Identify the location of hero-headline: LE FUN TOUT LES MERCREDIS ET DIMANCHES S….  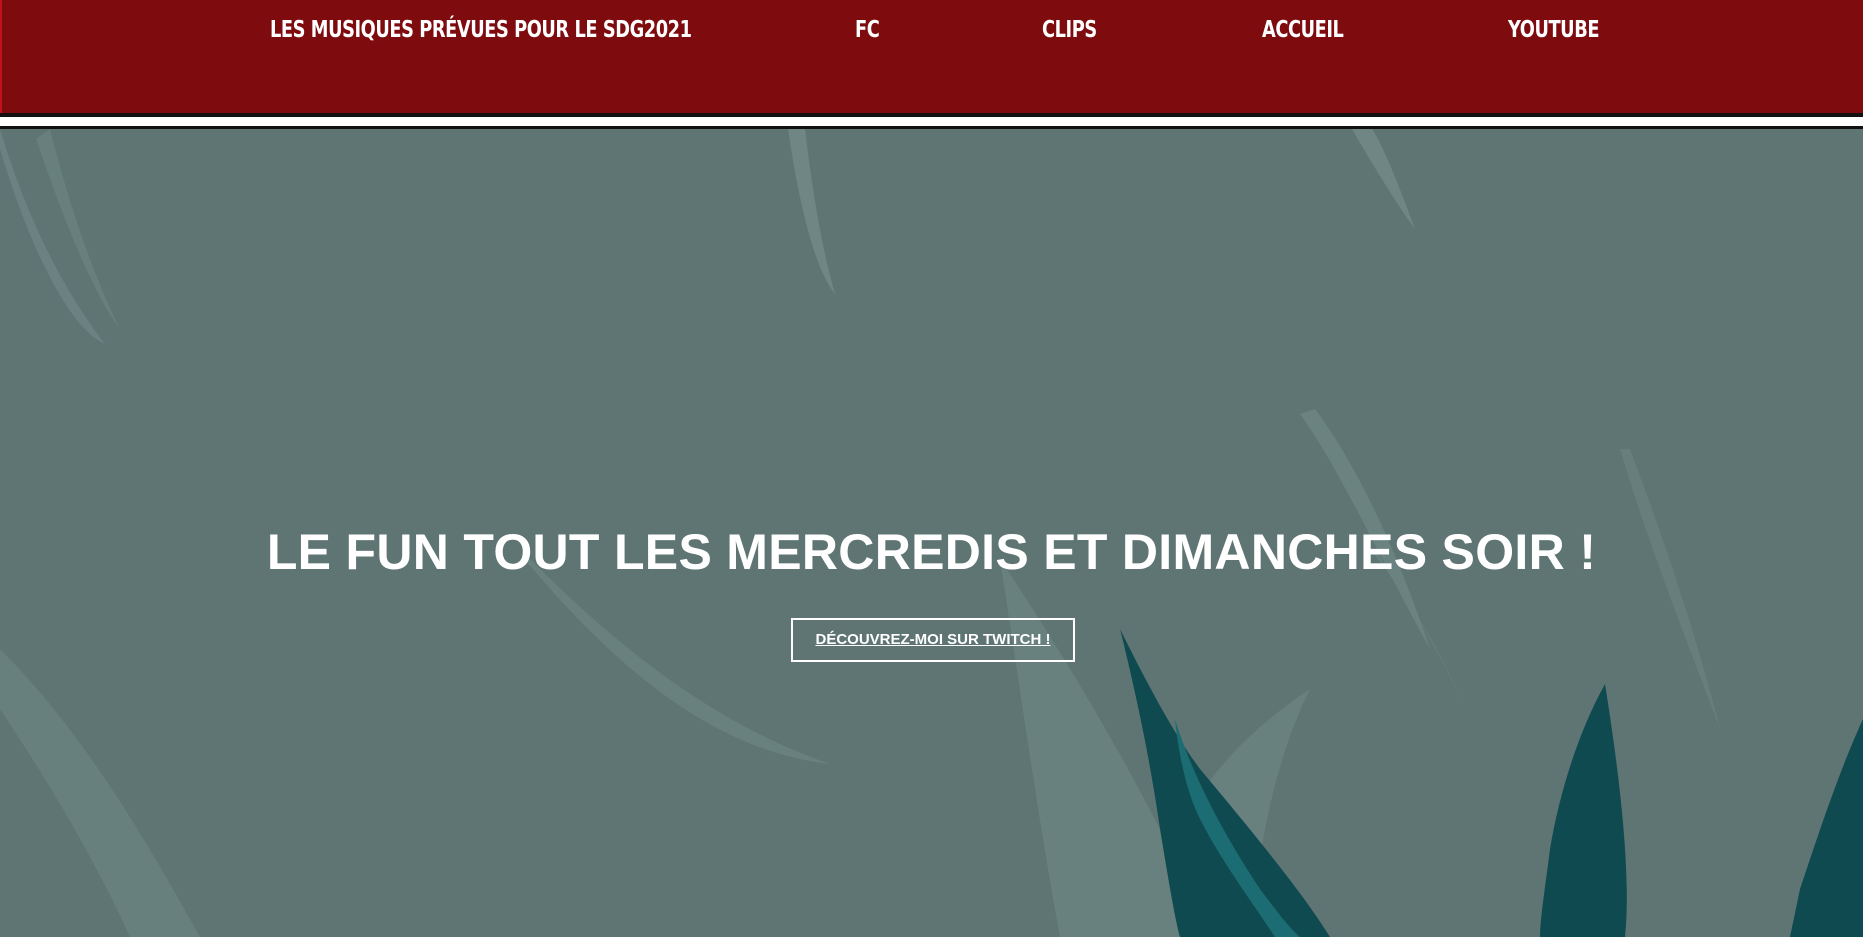
(931, 552).